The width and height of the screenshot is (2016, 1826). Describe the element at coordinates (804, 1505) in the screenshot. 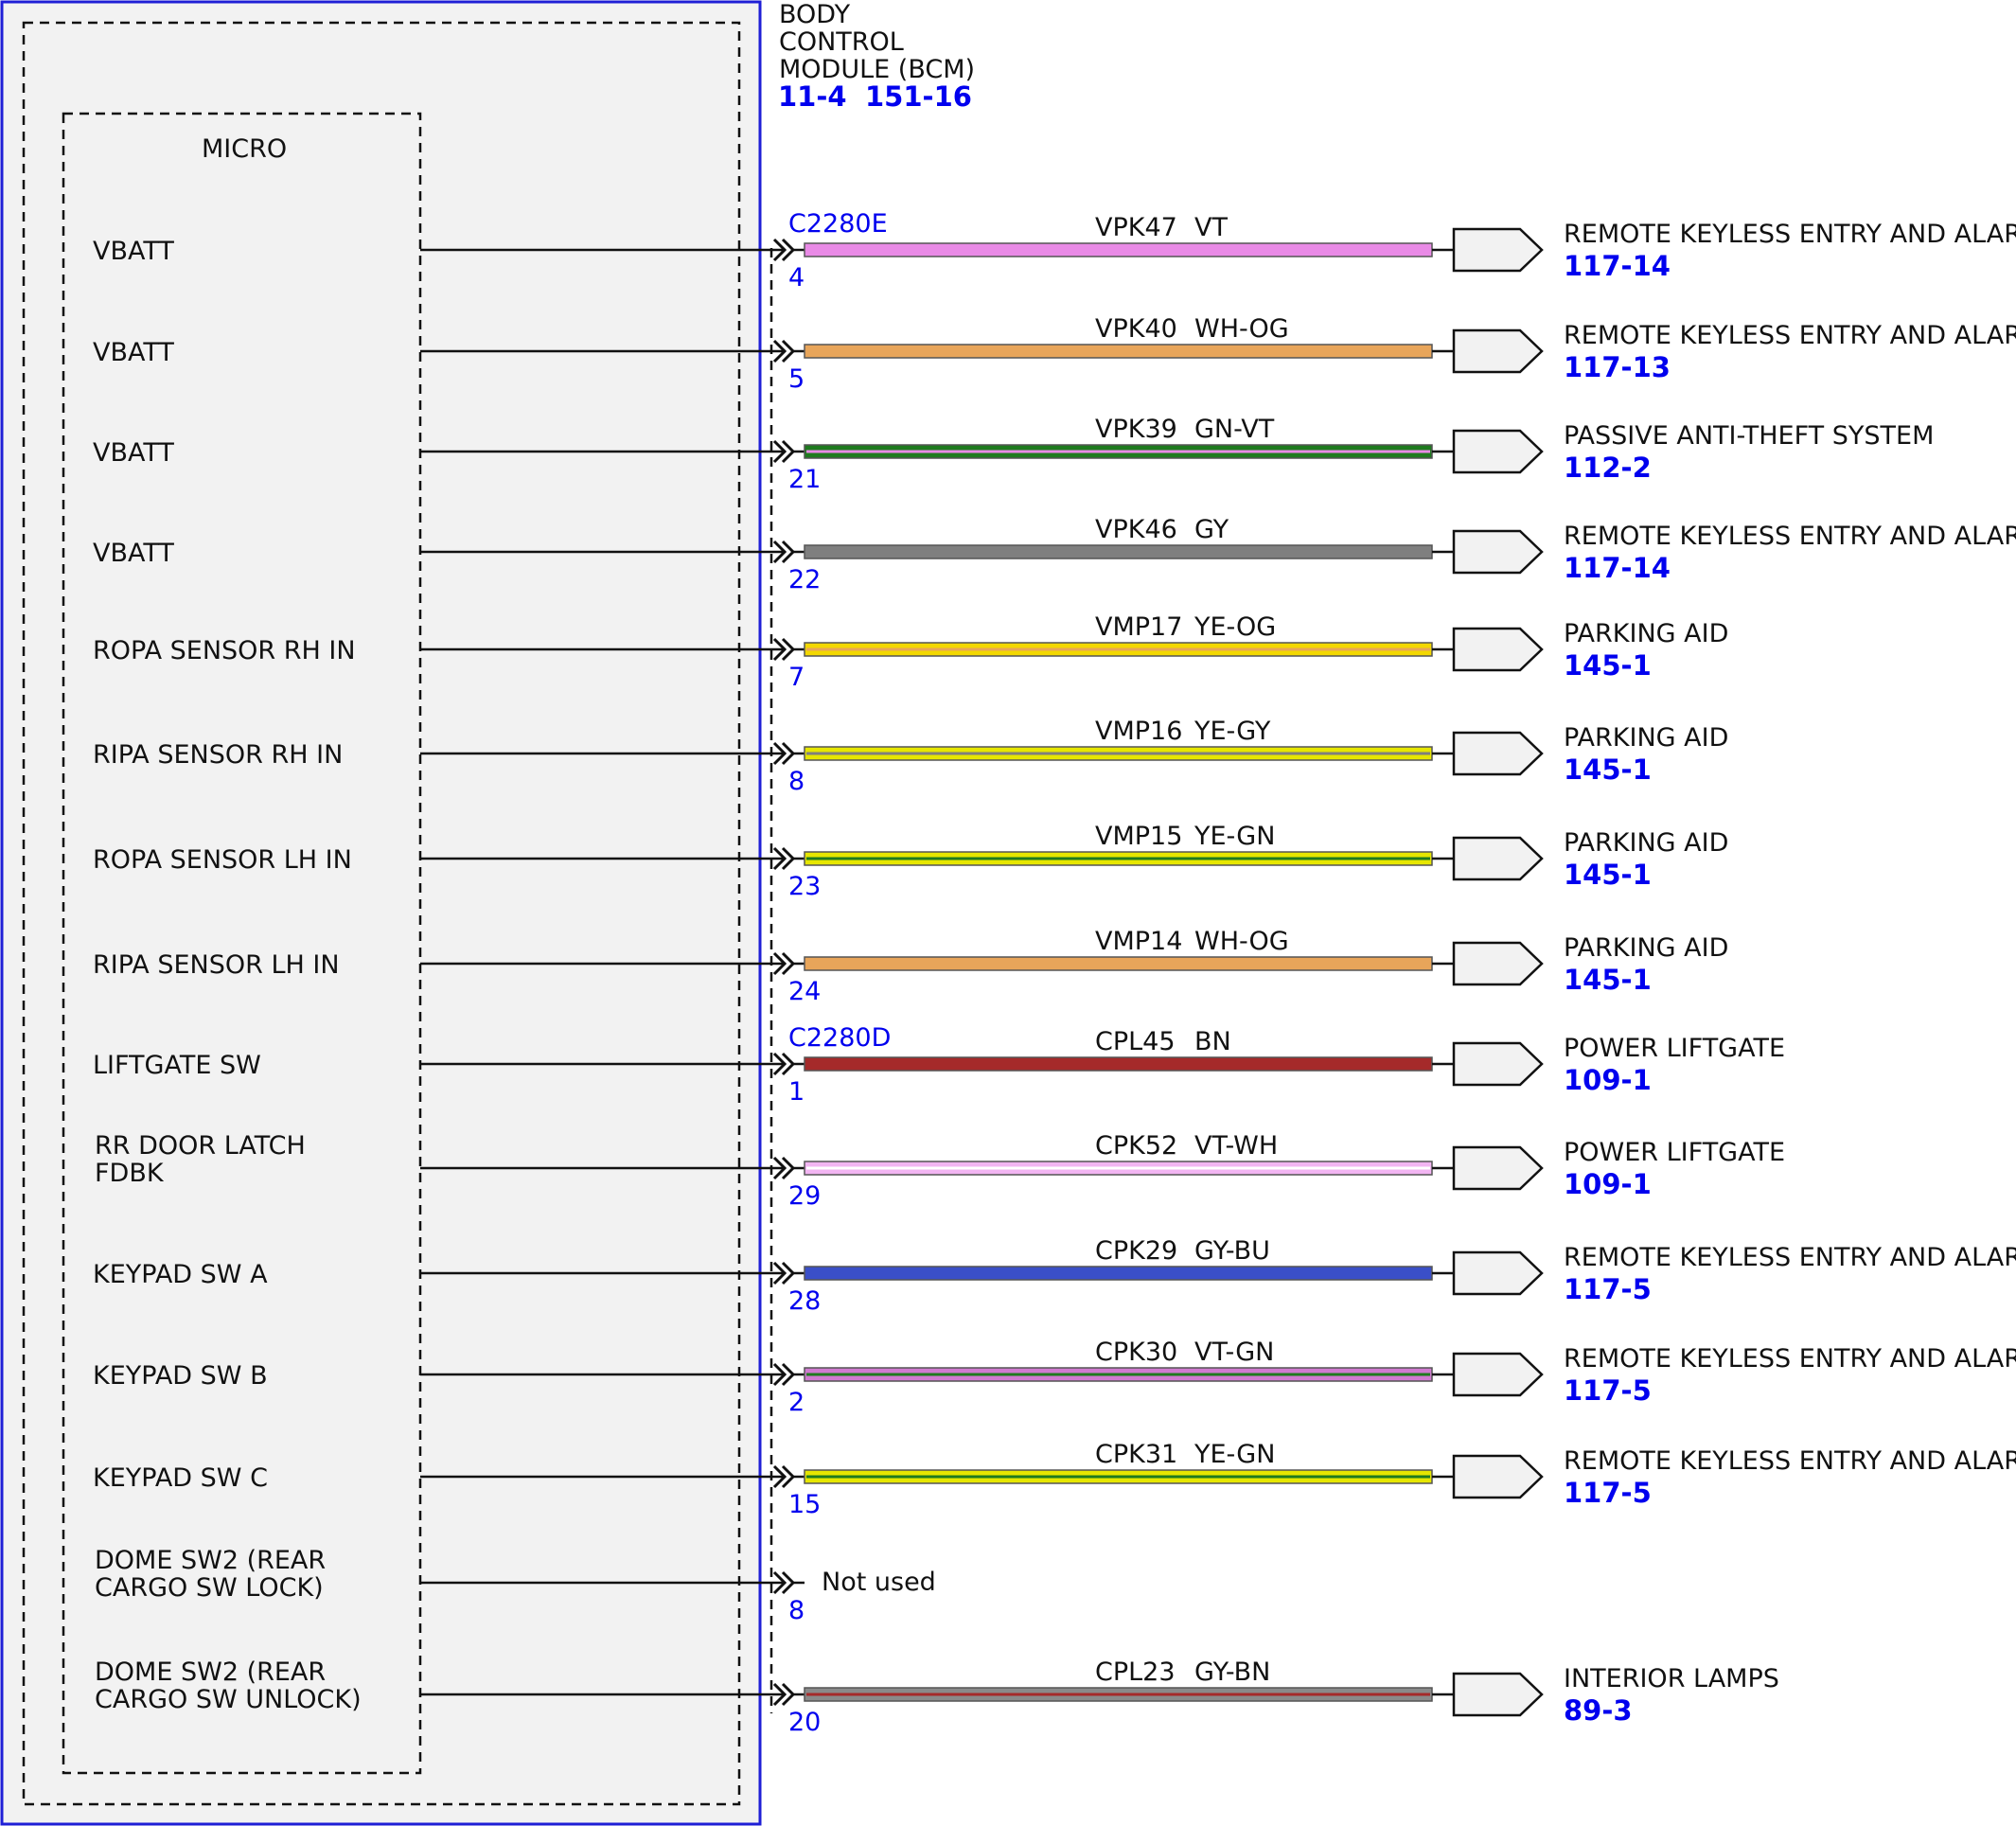

I see `pin-number: 15` at that location.